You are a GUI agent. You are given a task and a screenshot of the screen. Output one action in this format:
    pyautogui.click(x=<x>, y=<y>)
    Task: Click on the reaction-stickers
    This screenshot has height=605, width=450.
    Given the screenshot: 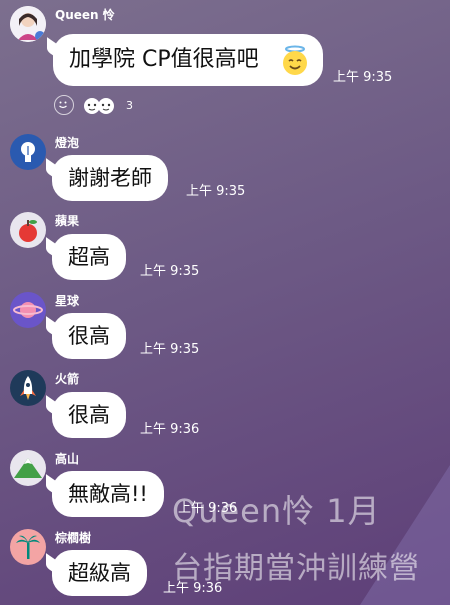 What is the action you would take?
    pyautogui.click(x=100, y=105)
    